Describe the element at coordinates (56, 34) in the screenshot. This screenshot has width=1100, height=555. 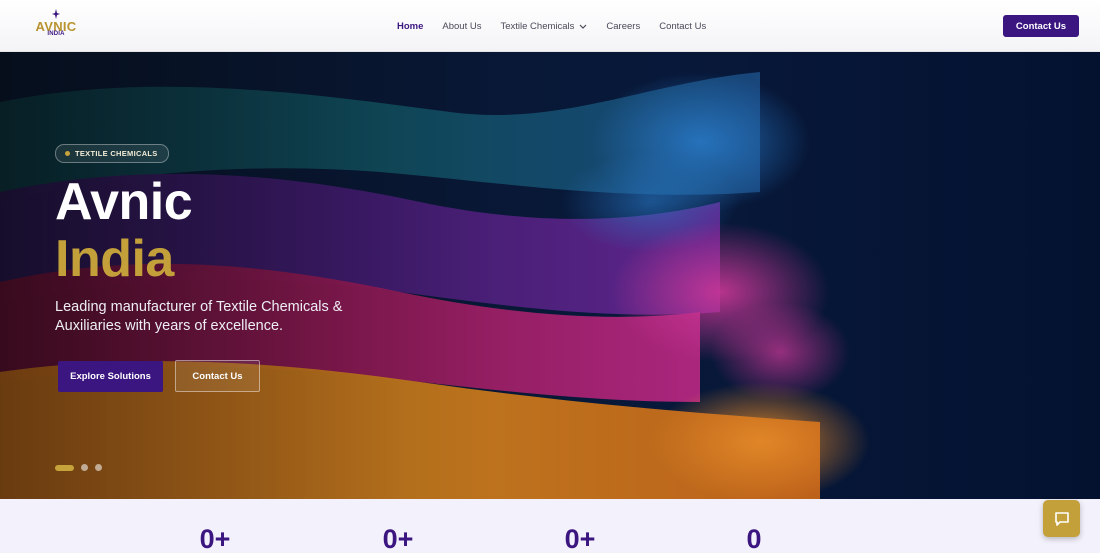
I see `logo-subtext: INDIA` at that location.